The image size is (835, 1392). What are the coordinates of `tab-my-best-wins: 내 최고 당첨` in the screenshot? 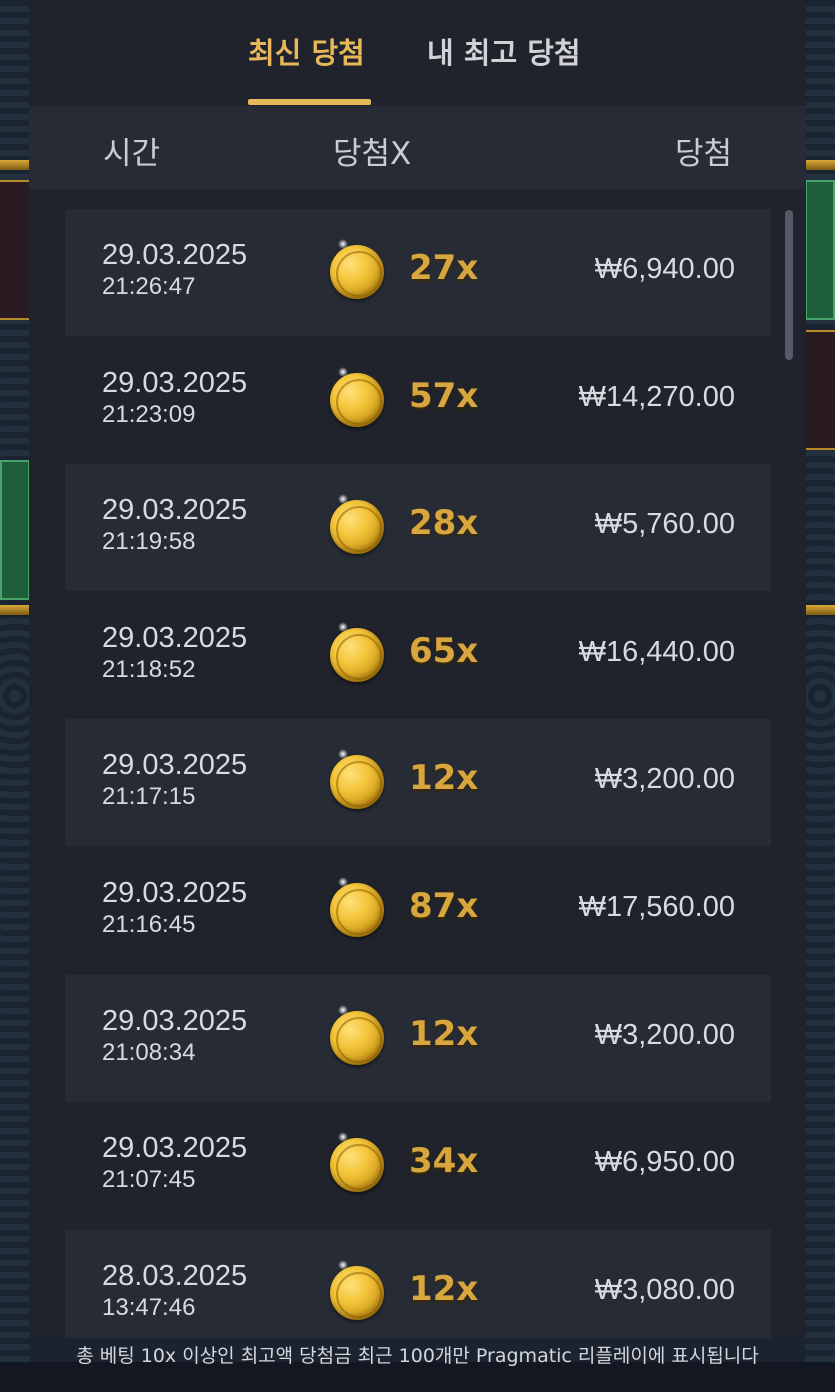 It's located at (504, 51).